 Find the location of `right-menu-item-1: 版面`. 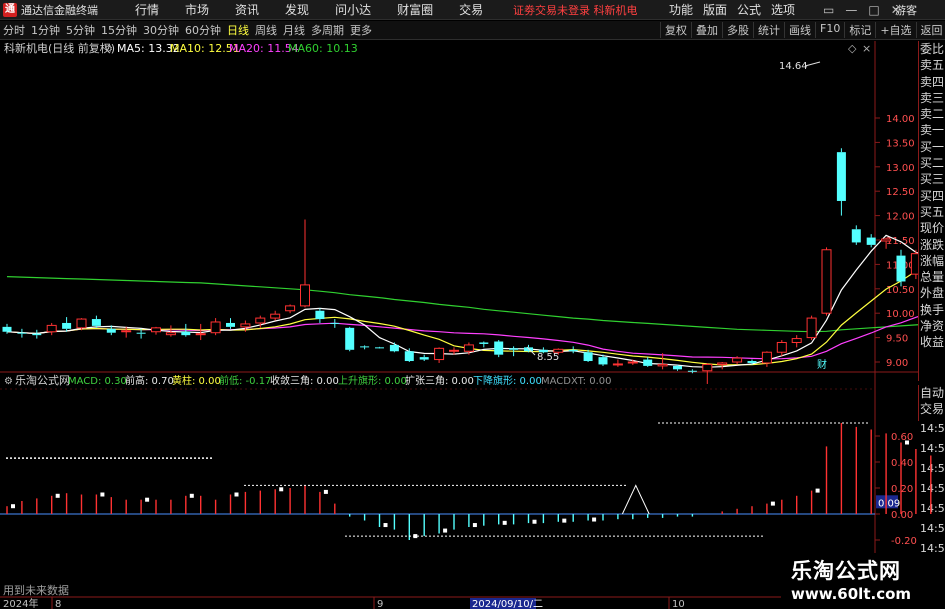

right-menu-item-1: 版面 is located at coordinates (715, 9).